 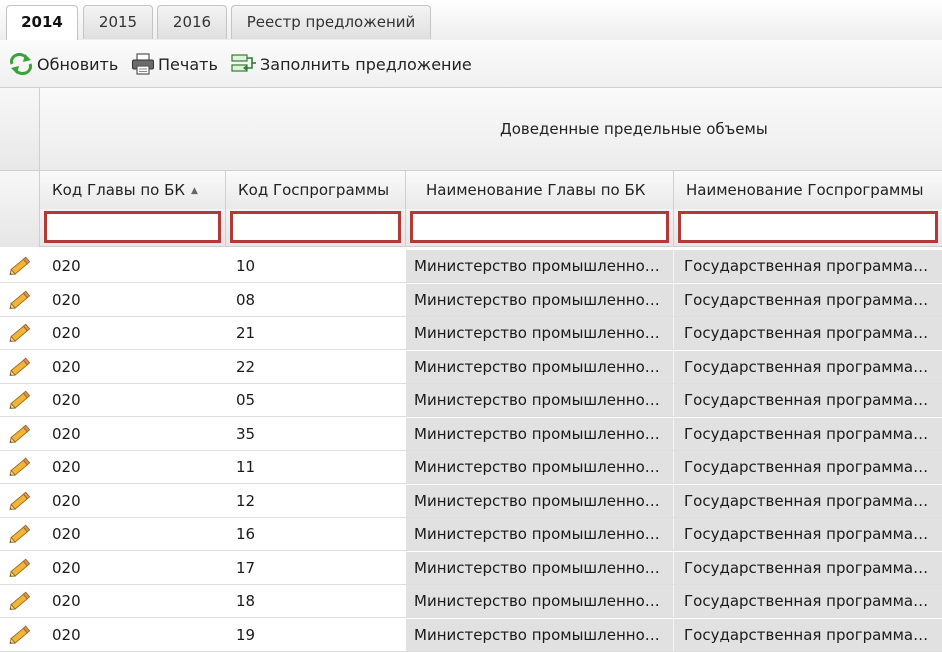 I want to click on group-header: Доведенные предельные объемы, so click(x=491, y=129).